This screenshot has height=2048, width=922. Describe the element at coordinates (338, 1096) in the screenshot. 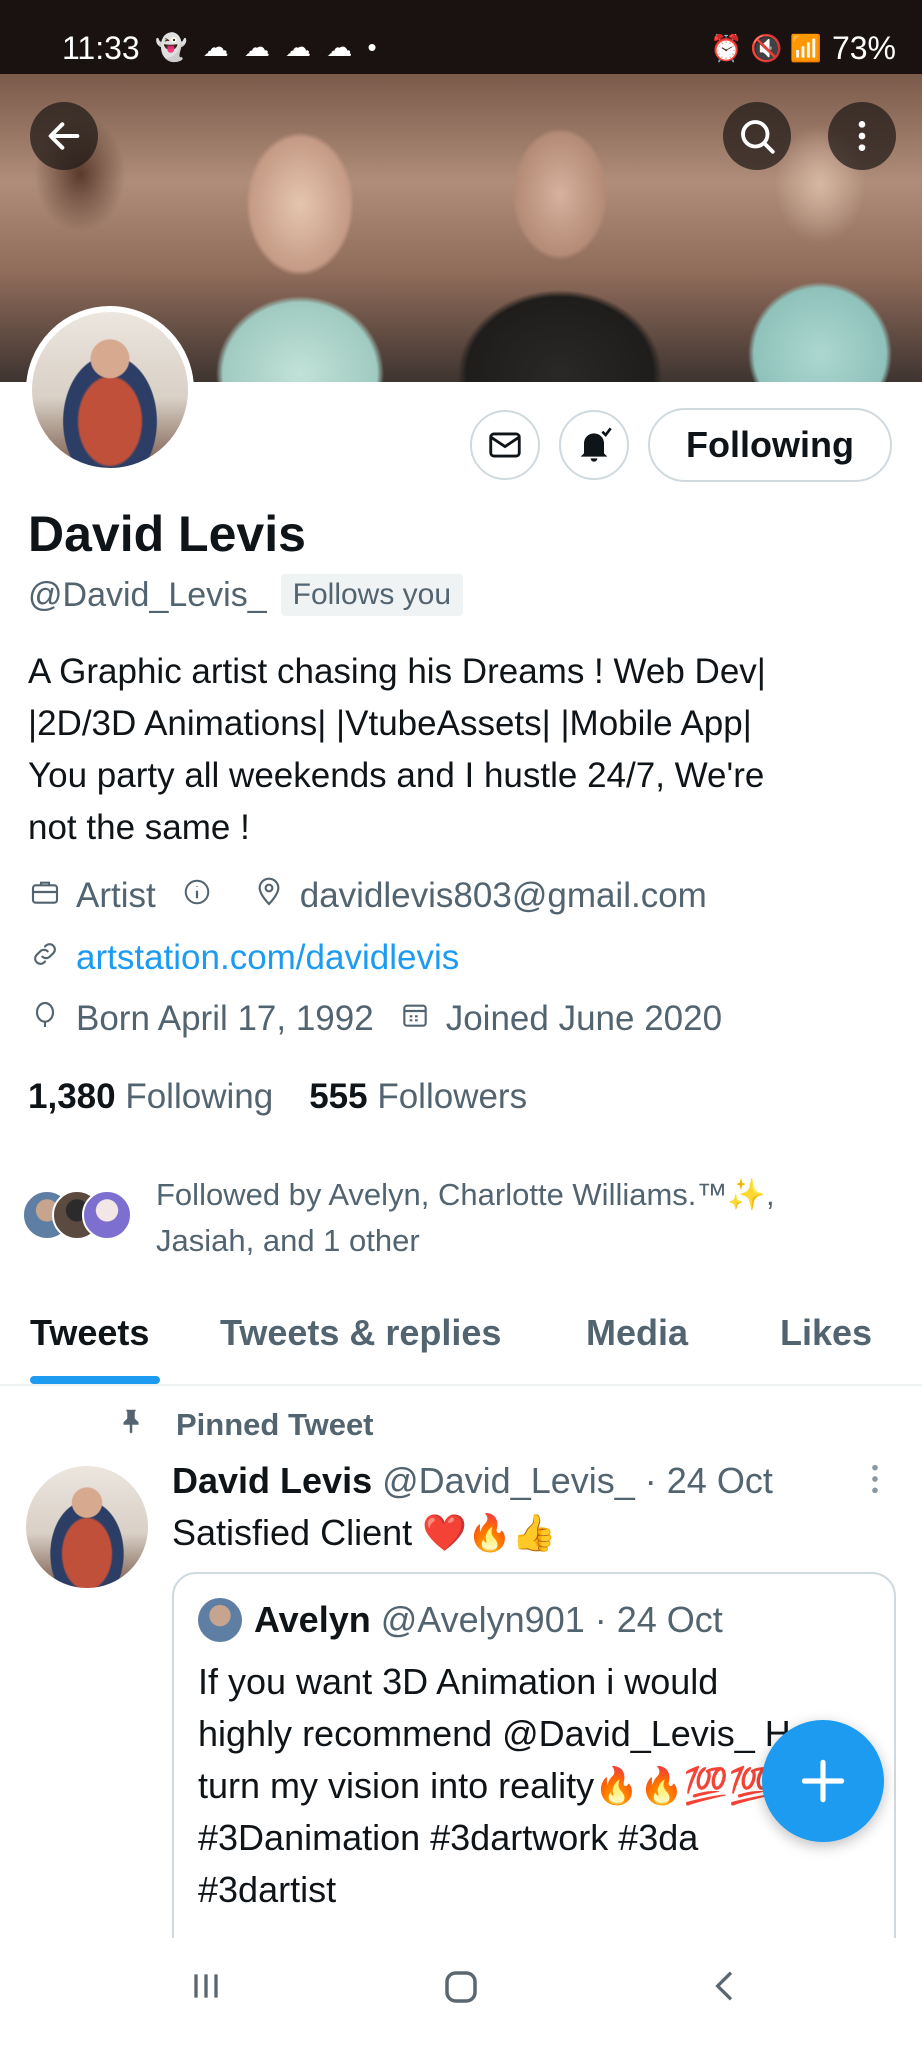

I see `followers-count: 555` at that location.